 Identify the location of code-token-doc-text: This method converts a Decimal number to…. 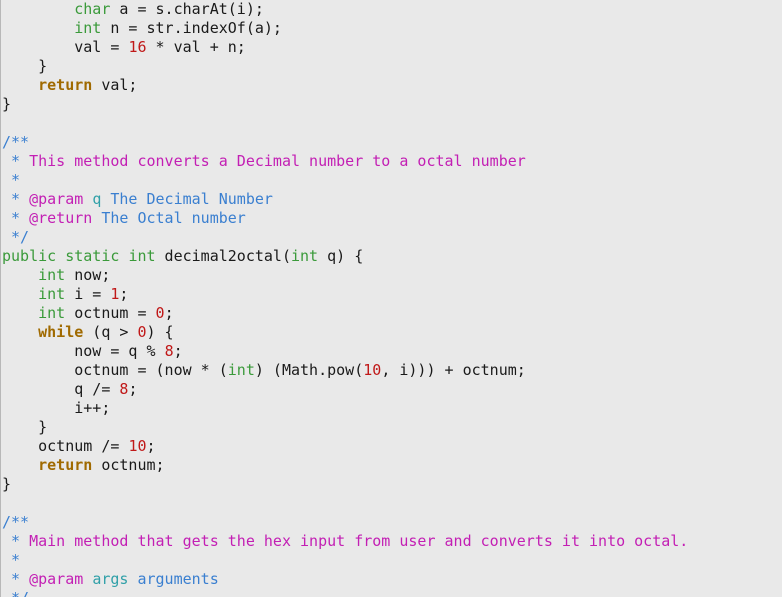
(277, 161).